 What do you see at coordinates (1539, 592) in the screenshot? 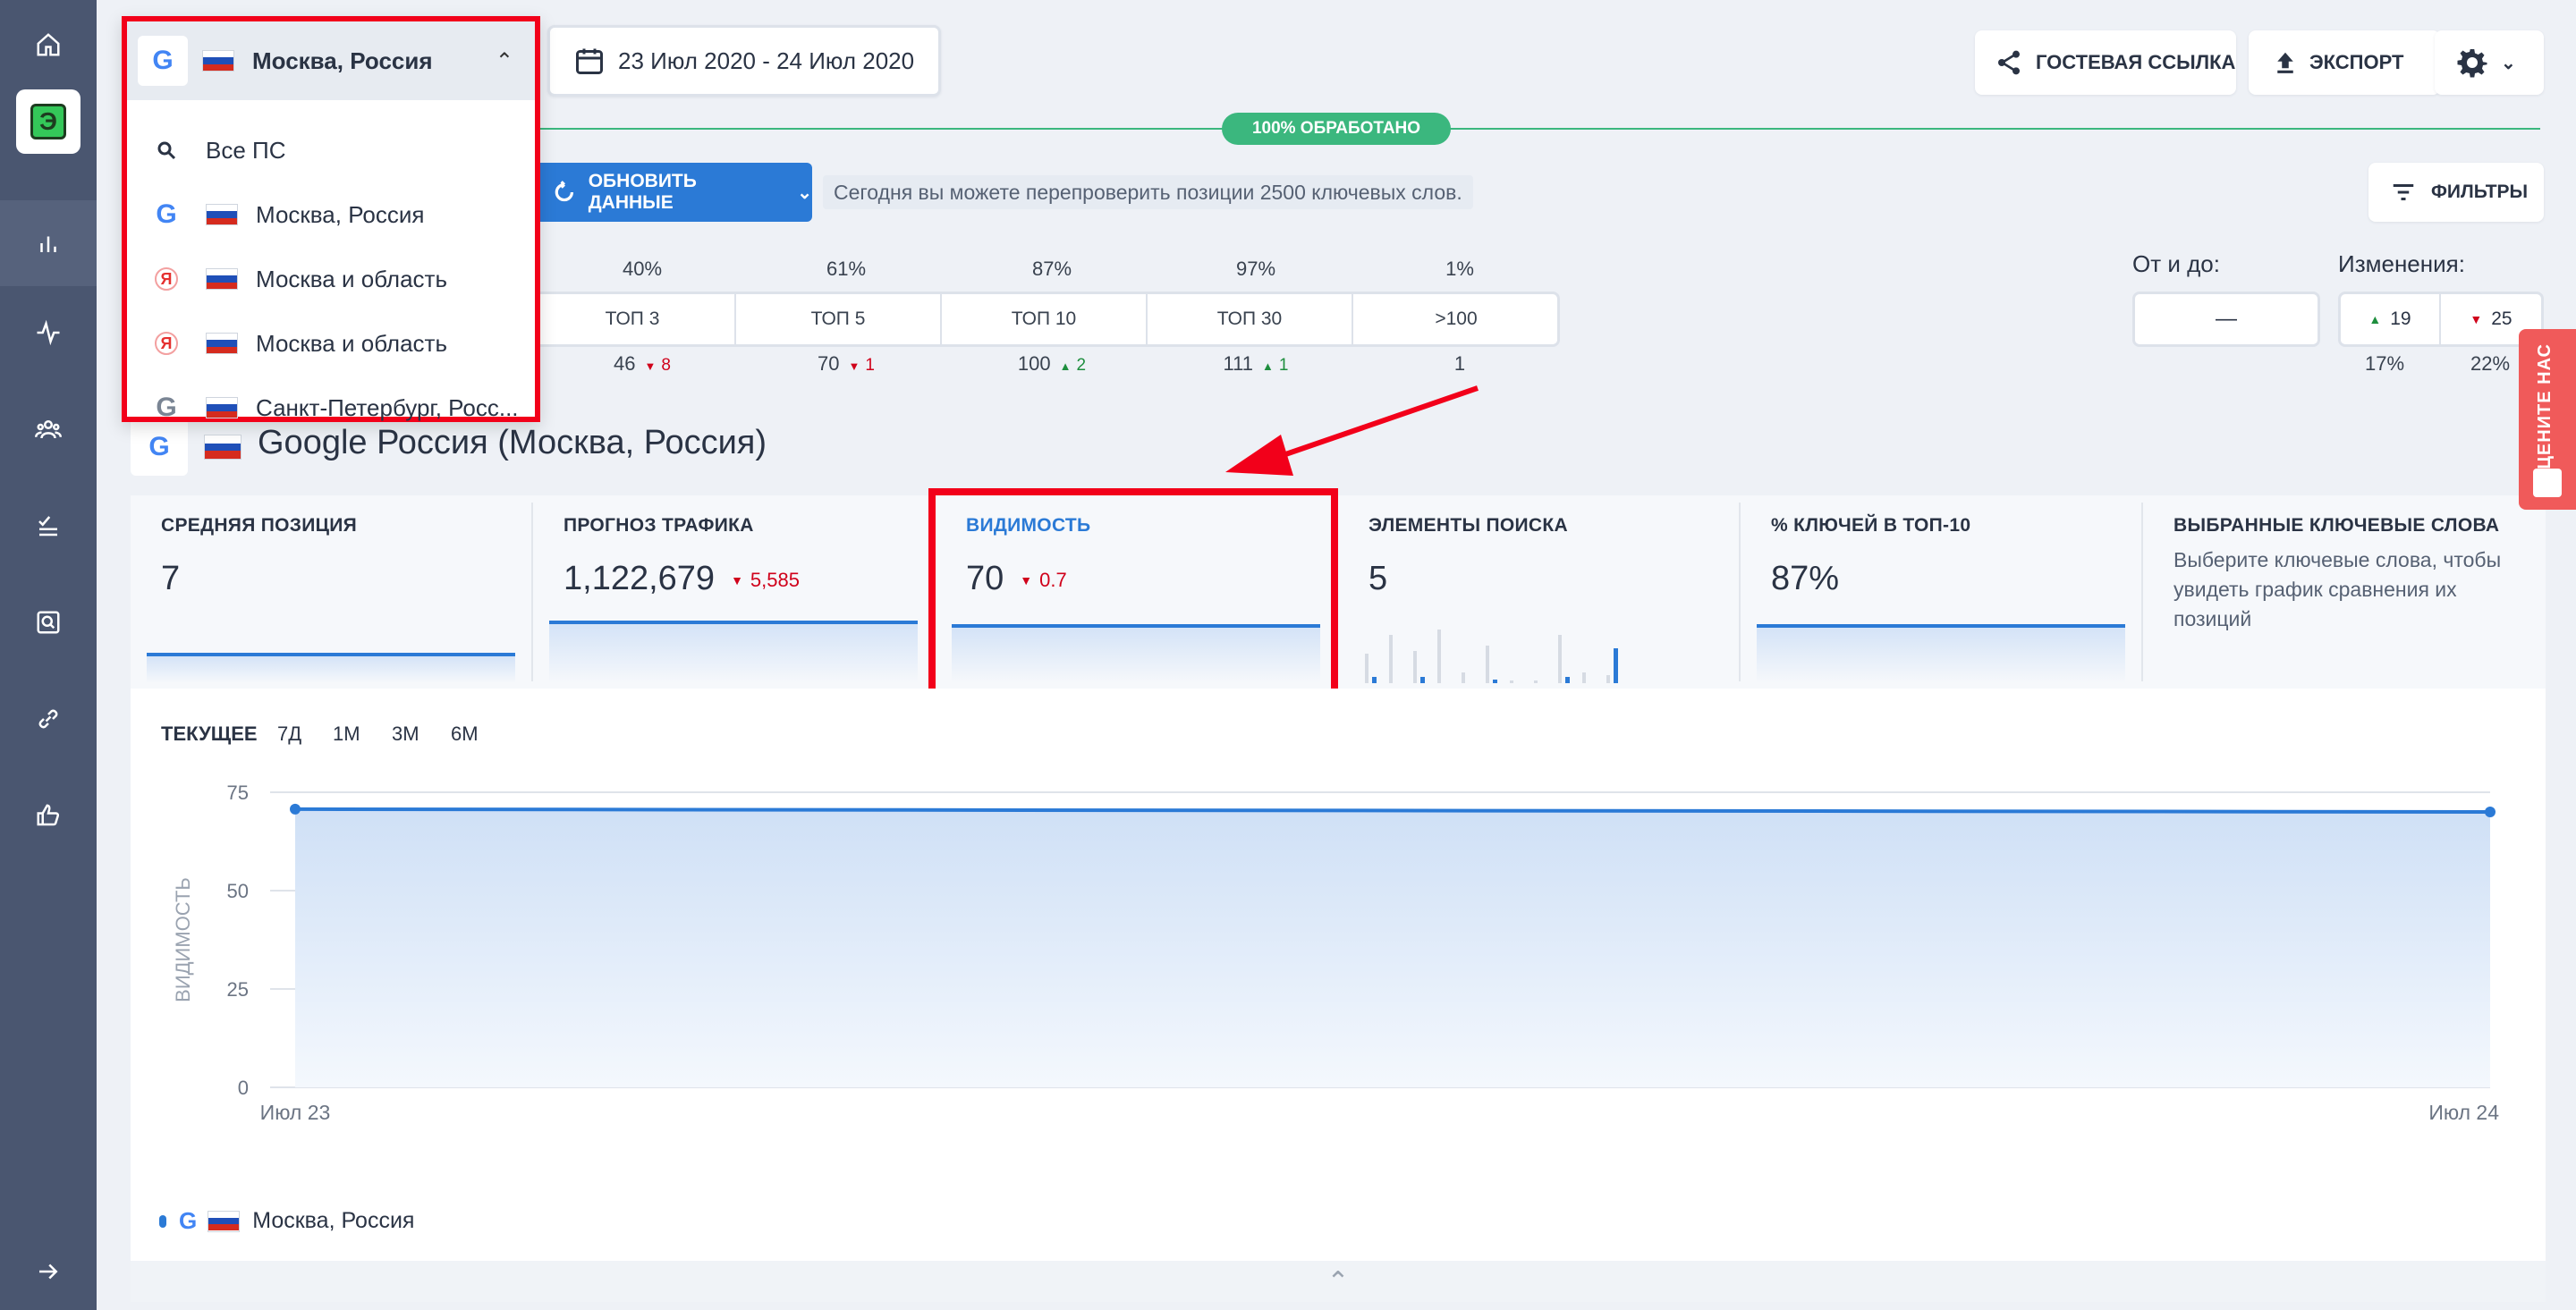
I see `metric-card: ЭЛЕМЕНТЫ ПОИСКА 5` at bounding box center [1539, 592].